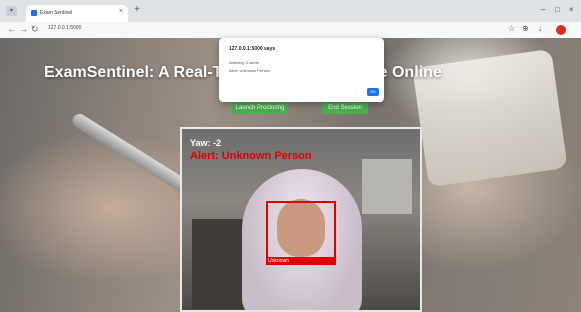 Image resolution: width=581 pixels, height=312 pixels. What do you see at coordinates (252, 49) in the screenshot?
I see `alert-title: 127.0.0.1:5000 says` at bounding box center [252, 49].